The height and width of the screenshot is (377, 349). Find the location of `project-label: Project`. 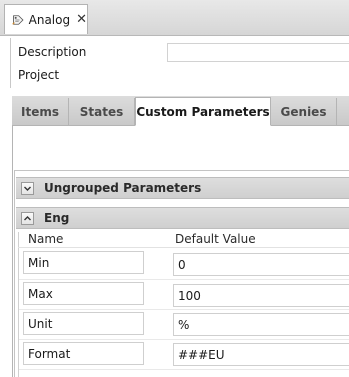

project-label: Project is located at coordinates (39, 75).